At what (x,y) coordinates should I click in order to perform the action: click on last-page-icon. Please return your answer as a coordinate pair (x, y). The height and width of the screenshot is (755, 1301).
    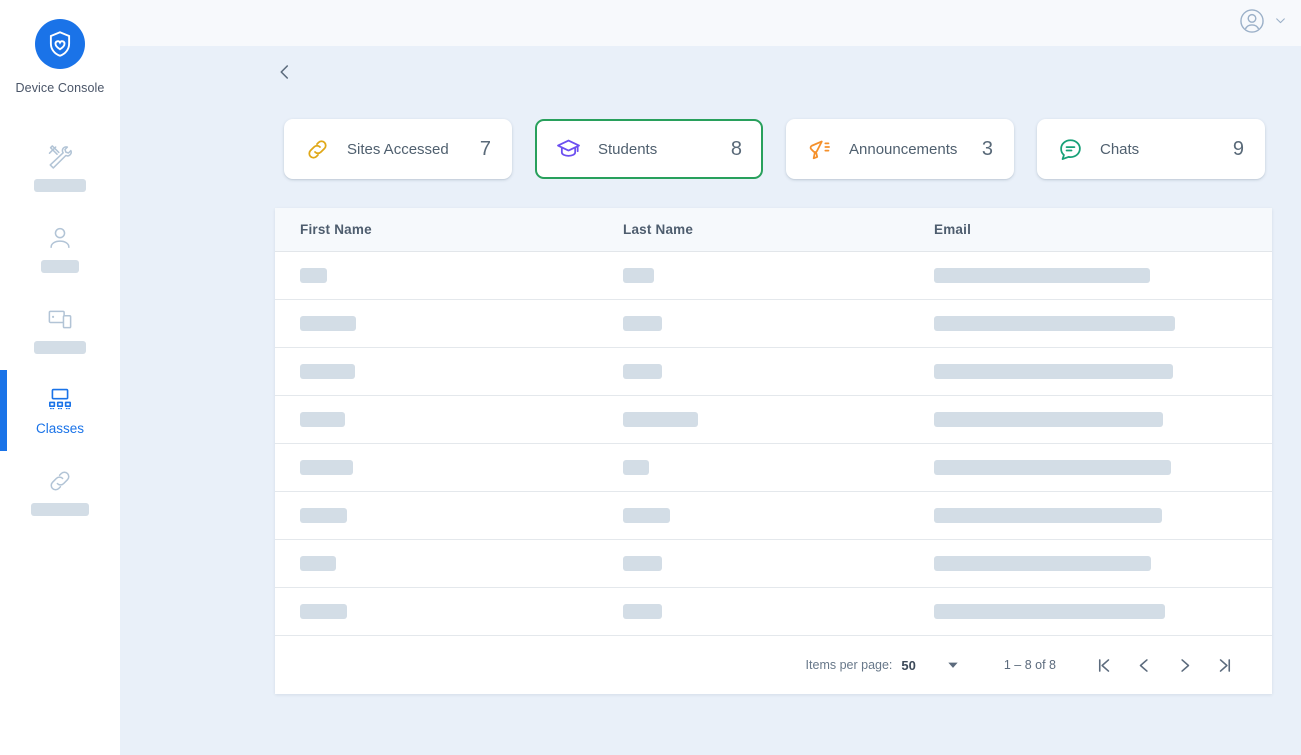
    Looking at the image, I should click on (1224, 665).